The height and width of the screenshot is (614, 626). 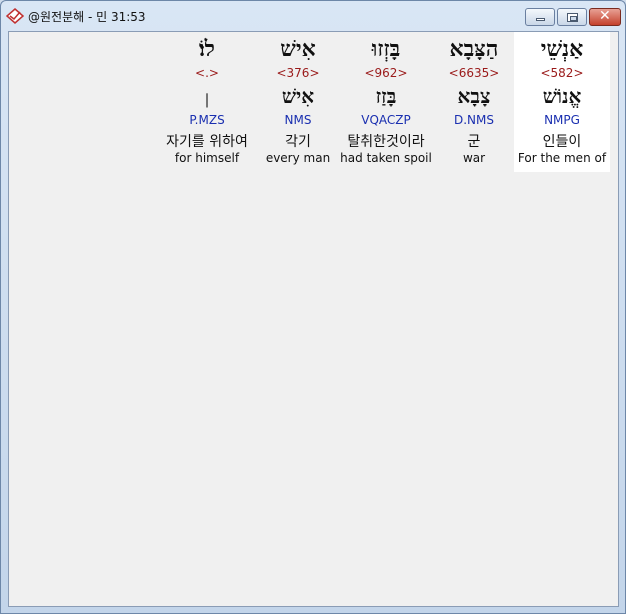 I want to click on window-title: @원전분해 - 민 31:53, so click(x=87, y=17).